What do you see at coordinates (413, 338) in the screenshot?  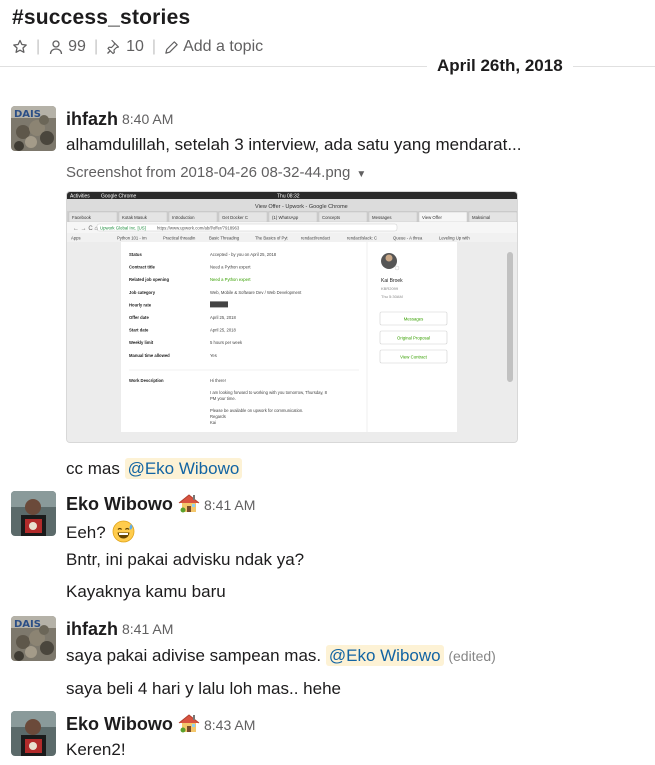 I see `side-button-label: Original Proposal` at bounding box center [413, 338].